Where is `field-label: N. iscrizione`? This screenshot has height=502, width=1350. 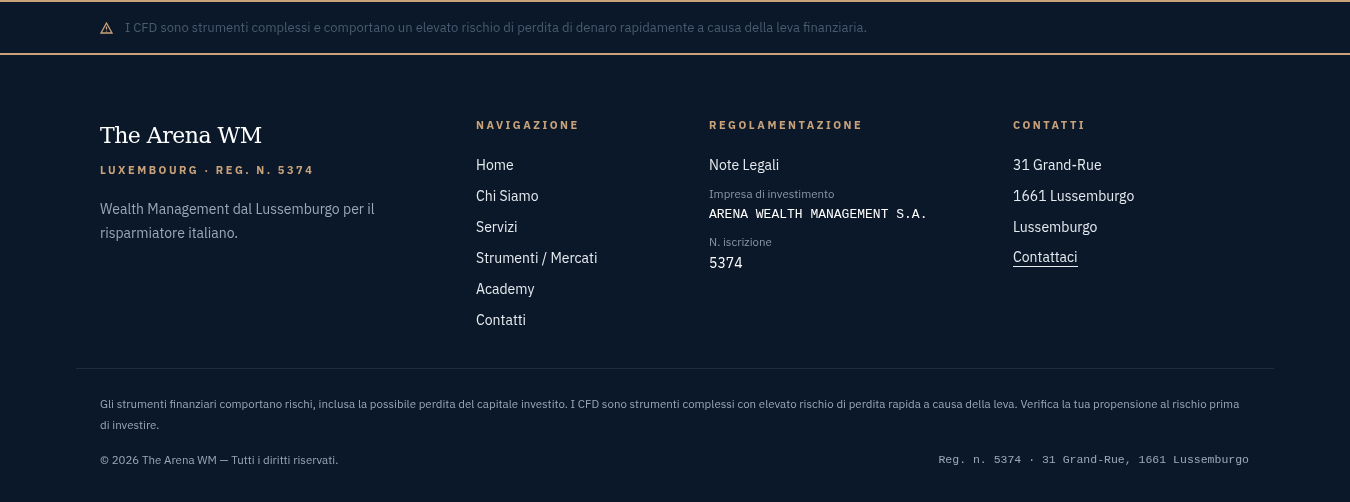
field-label: N. iscrizione is located at coordinates (741, 242).